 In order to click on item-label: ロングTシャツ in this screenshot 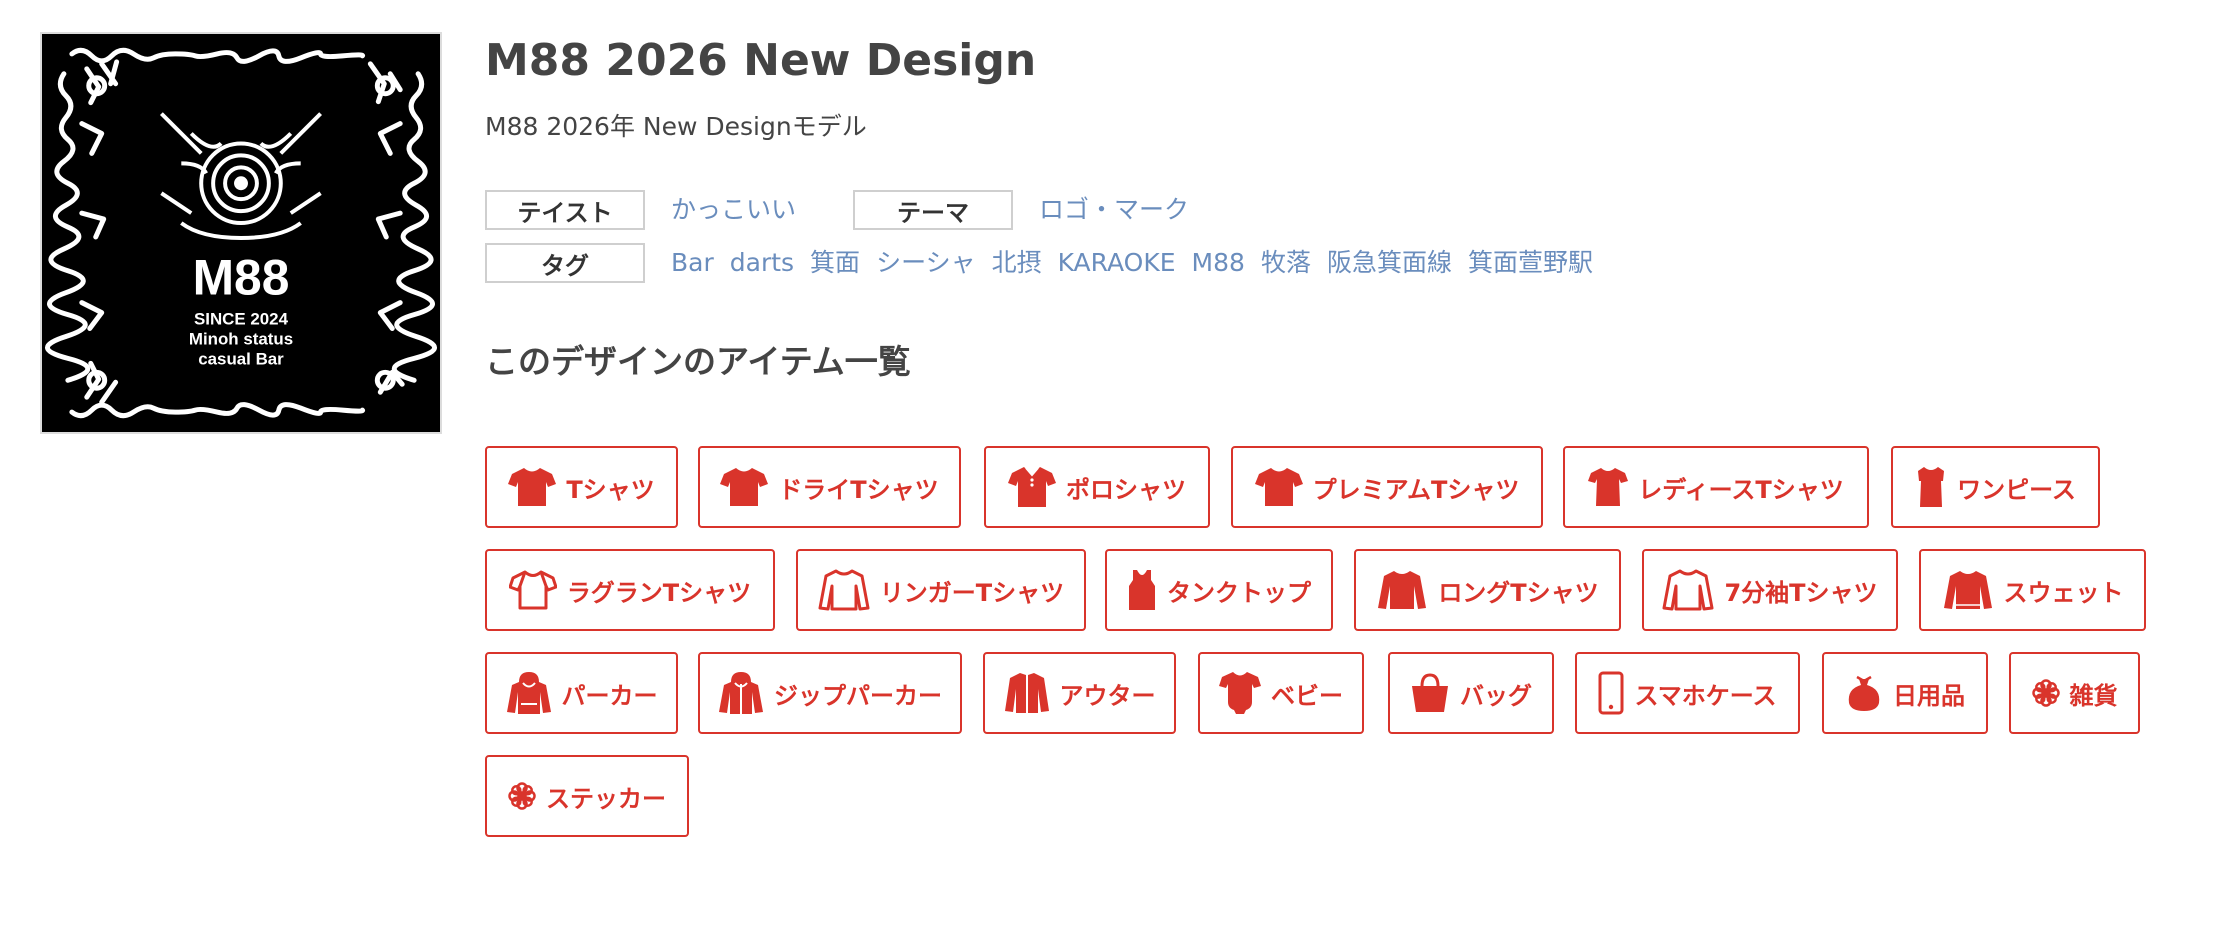, I will do `click(1518, 592)`.